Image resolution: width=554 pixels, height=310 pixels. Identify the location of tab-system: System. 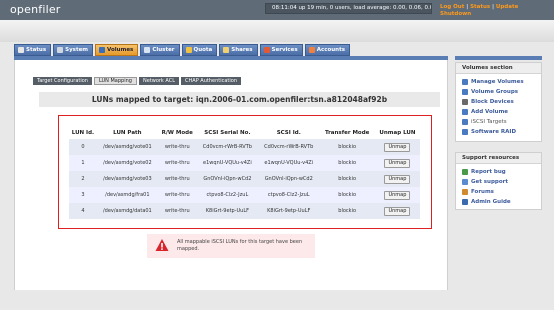
(73, 50).